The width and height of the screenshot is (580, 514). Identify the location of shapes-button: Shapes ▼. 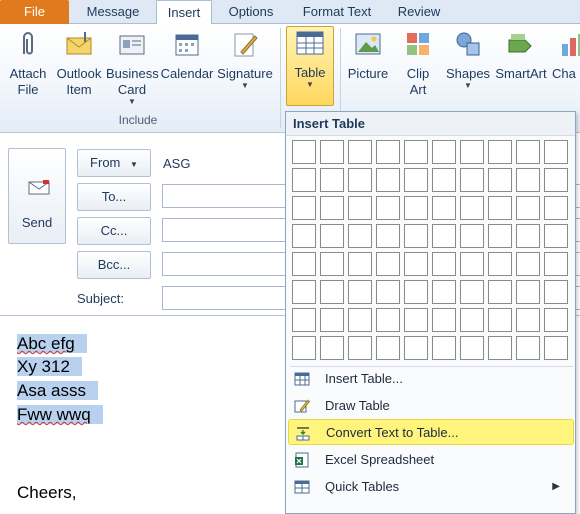
(468, 59).